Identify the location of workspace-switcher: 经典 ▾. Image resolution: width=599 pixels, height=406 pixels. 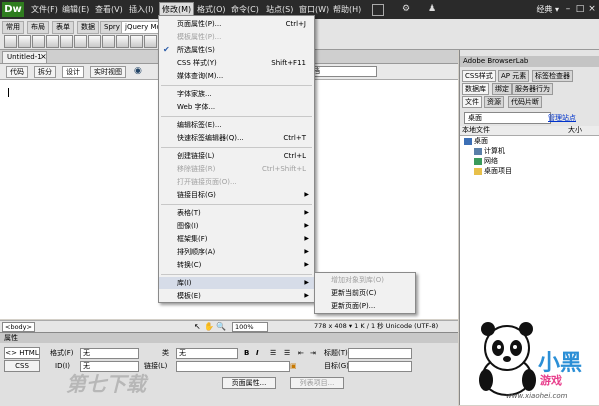
(547, 9).